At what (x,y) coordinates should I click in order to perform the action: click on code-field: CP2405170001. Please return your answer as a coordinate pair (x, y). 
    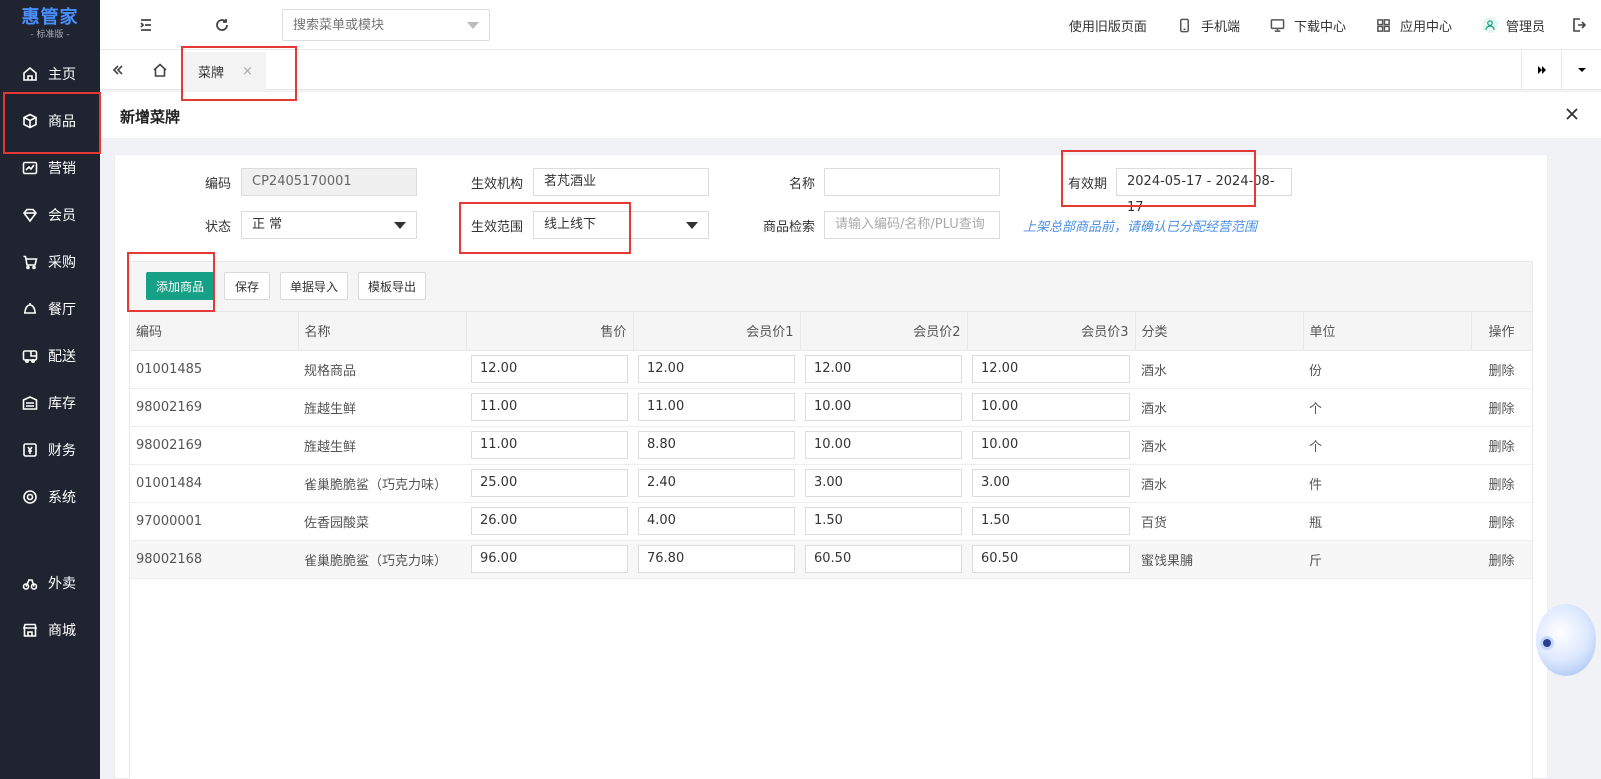
    Looking at the image, I should click on (329, 182).